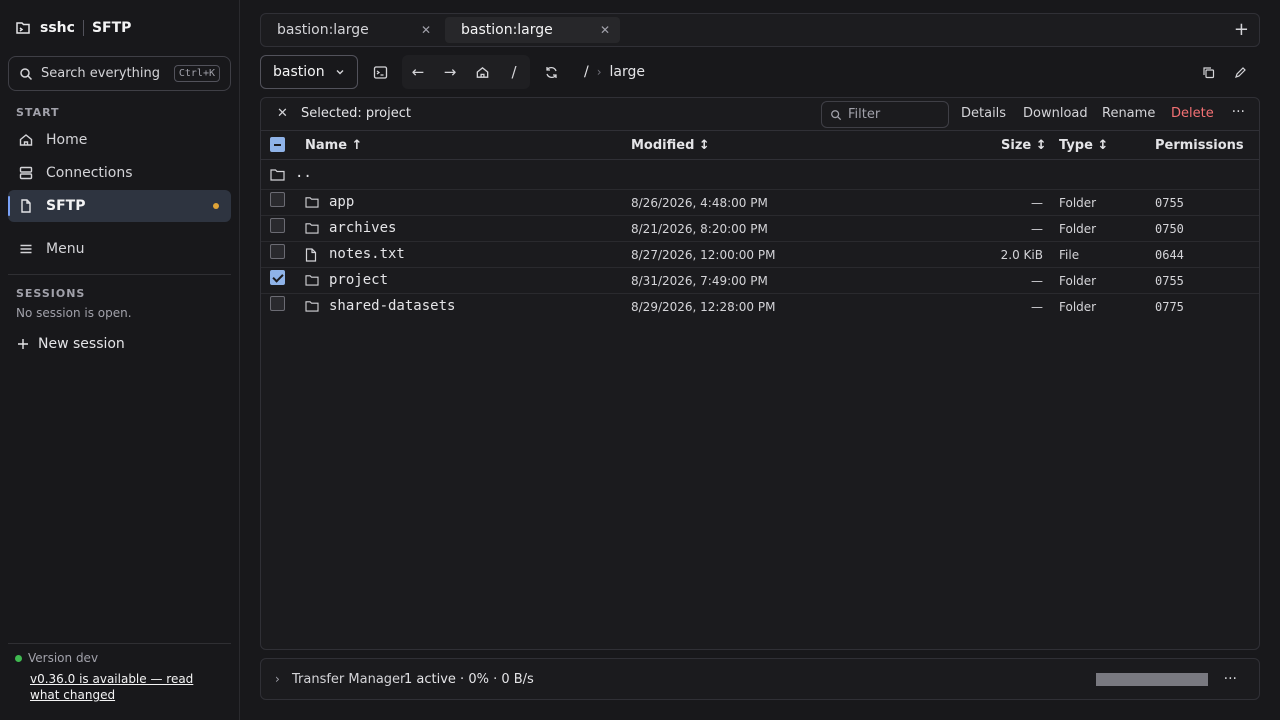 The width and height of the screenshot is (1280, 720). I want to click on forward-arrow-icon: →, so click(450, 72).